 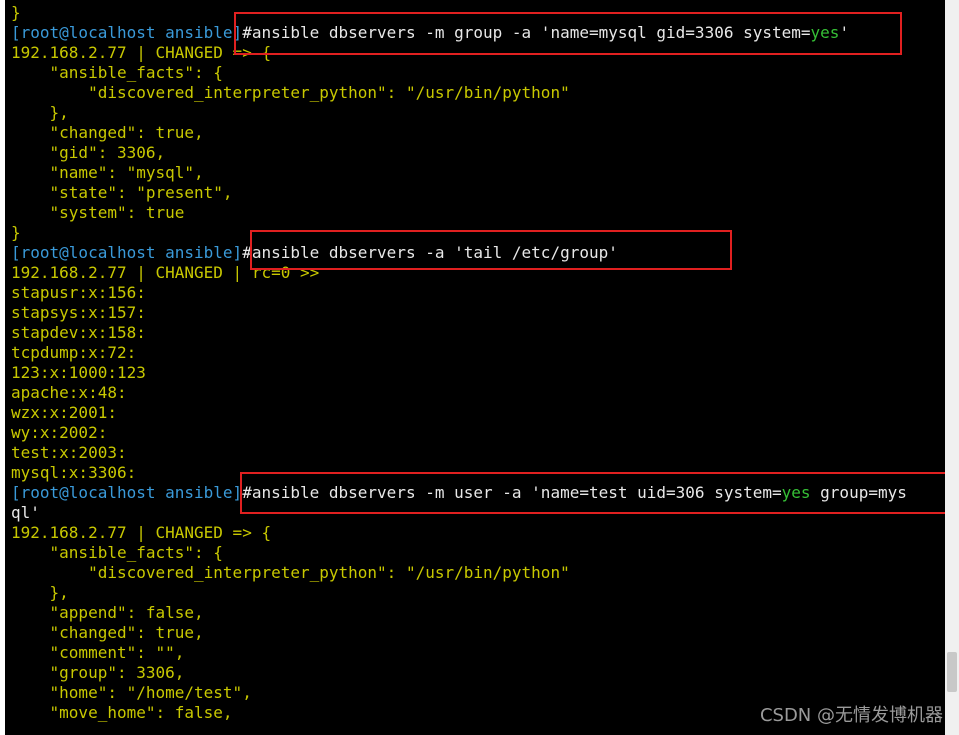 What do you see at coordinates (491, 250) in the screenshot?
I see `highlight-box-tail-command` at bounding box center [491, 250].